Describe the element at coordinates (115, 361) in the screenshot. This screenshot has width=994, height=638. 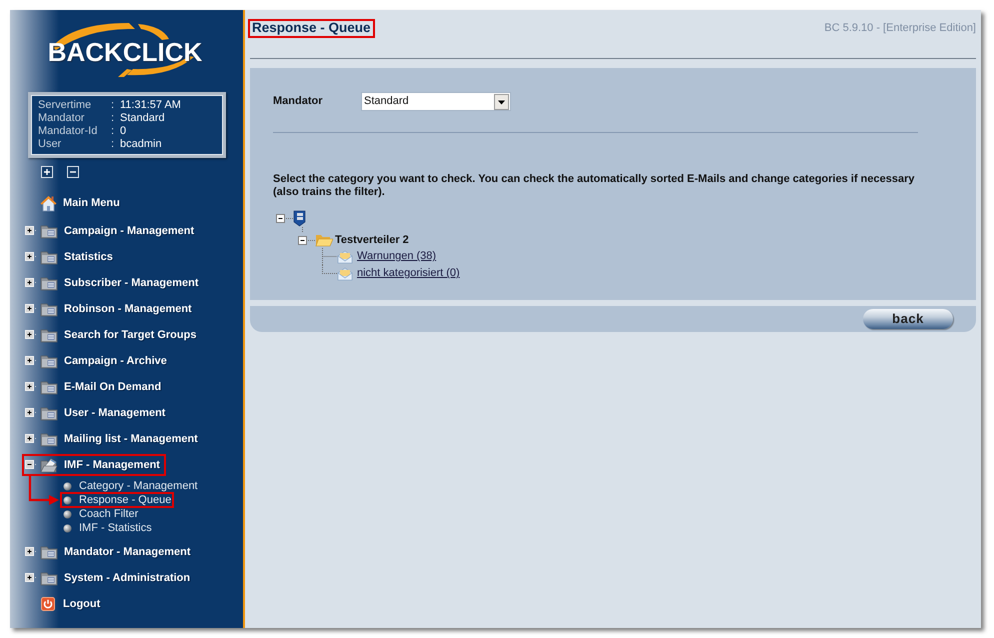
I see `menu-item: Campaign - Archive` at that location.